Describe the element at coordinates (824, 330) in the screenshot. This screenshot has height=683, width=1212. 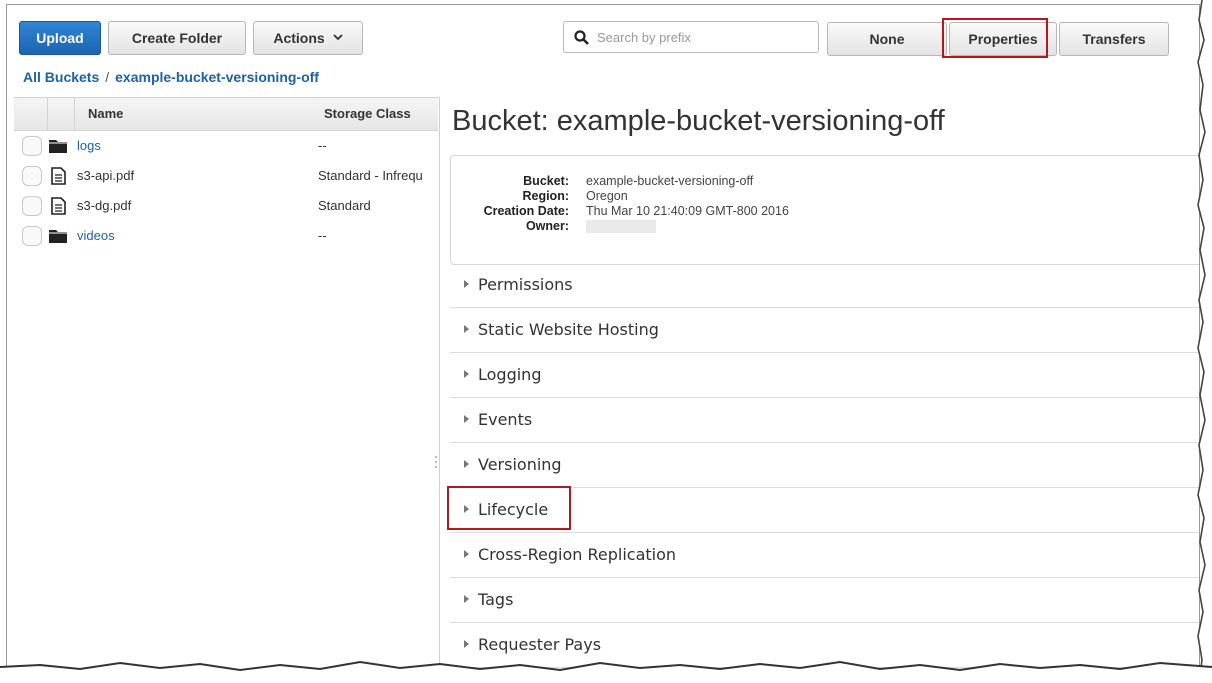
I see `section-static-website-hosting: Static Website Hosting` at that location.